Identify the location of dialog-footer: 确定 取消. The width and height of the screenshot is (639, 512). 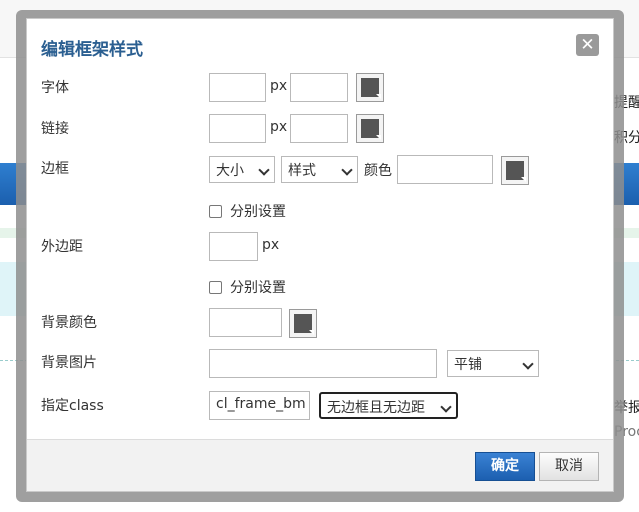
(320, 465).